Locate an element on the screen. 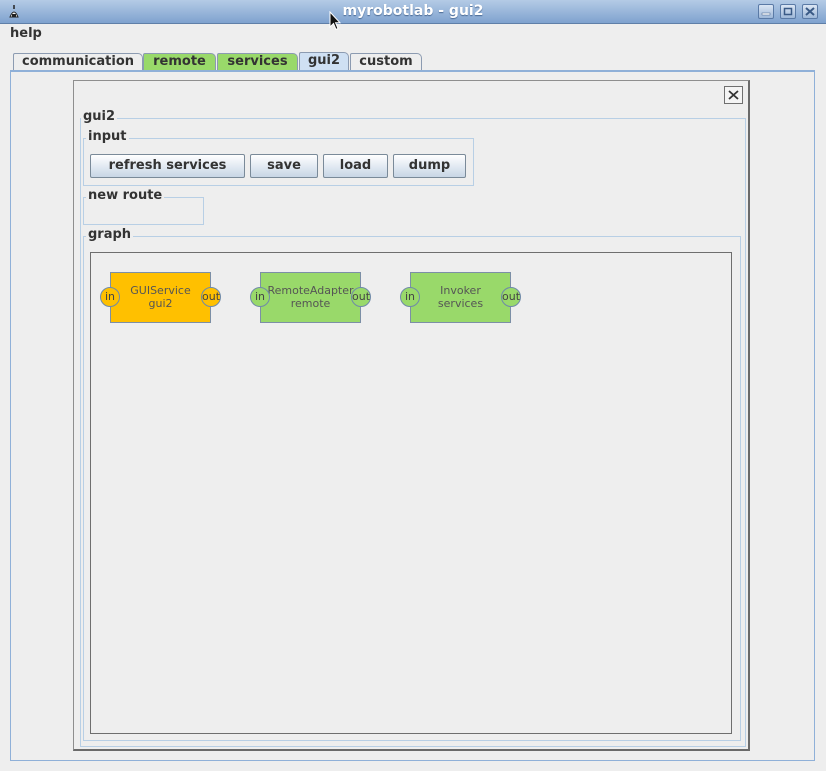  node-type: RemoteAdapter is located at coordinates (310, 290).